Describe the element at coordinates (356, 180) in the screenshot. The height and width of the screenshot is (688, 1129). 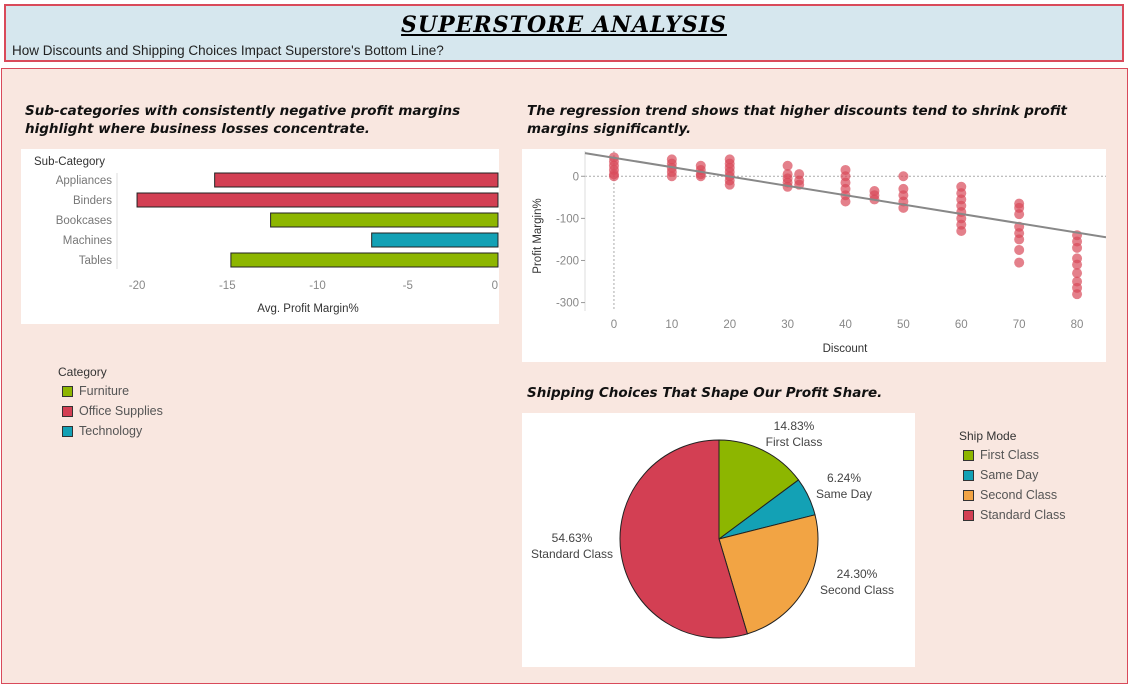
I see `bar-appliances` at that location.